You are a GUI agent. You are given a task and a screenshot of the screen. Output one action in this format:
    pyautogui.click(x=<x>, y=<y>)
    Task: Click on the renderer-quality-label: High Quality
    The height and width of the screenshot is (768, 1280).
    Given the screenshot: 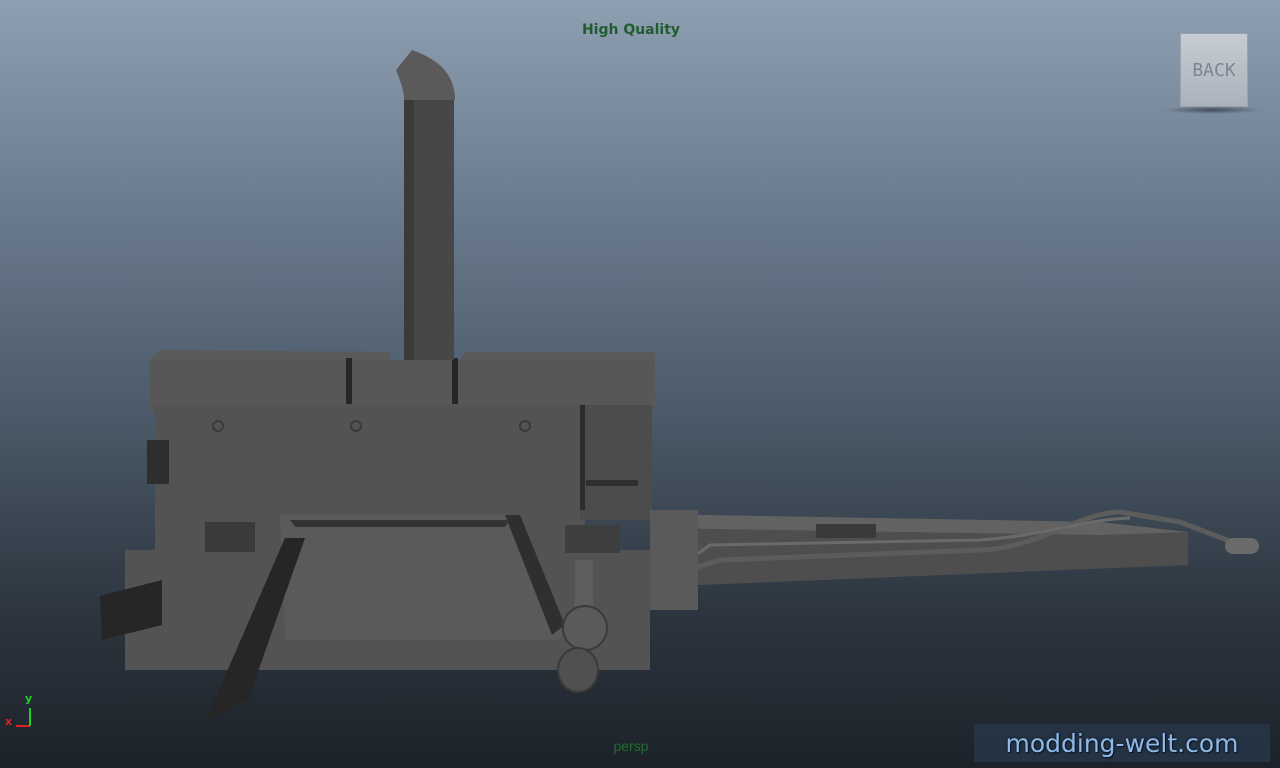 What is the action you would take?
    pyautogui.click(x=631, y=30)
    